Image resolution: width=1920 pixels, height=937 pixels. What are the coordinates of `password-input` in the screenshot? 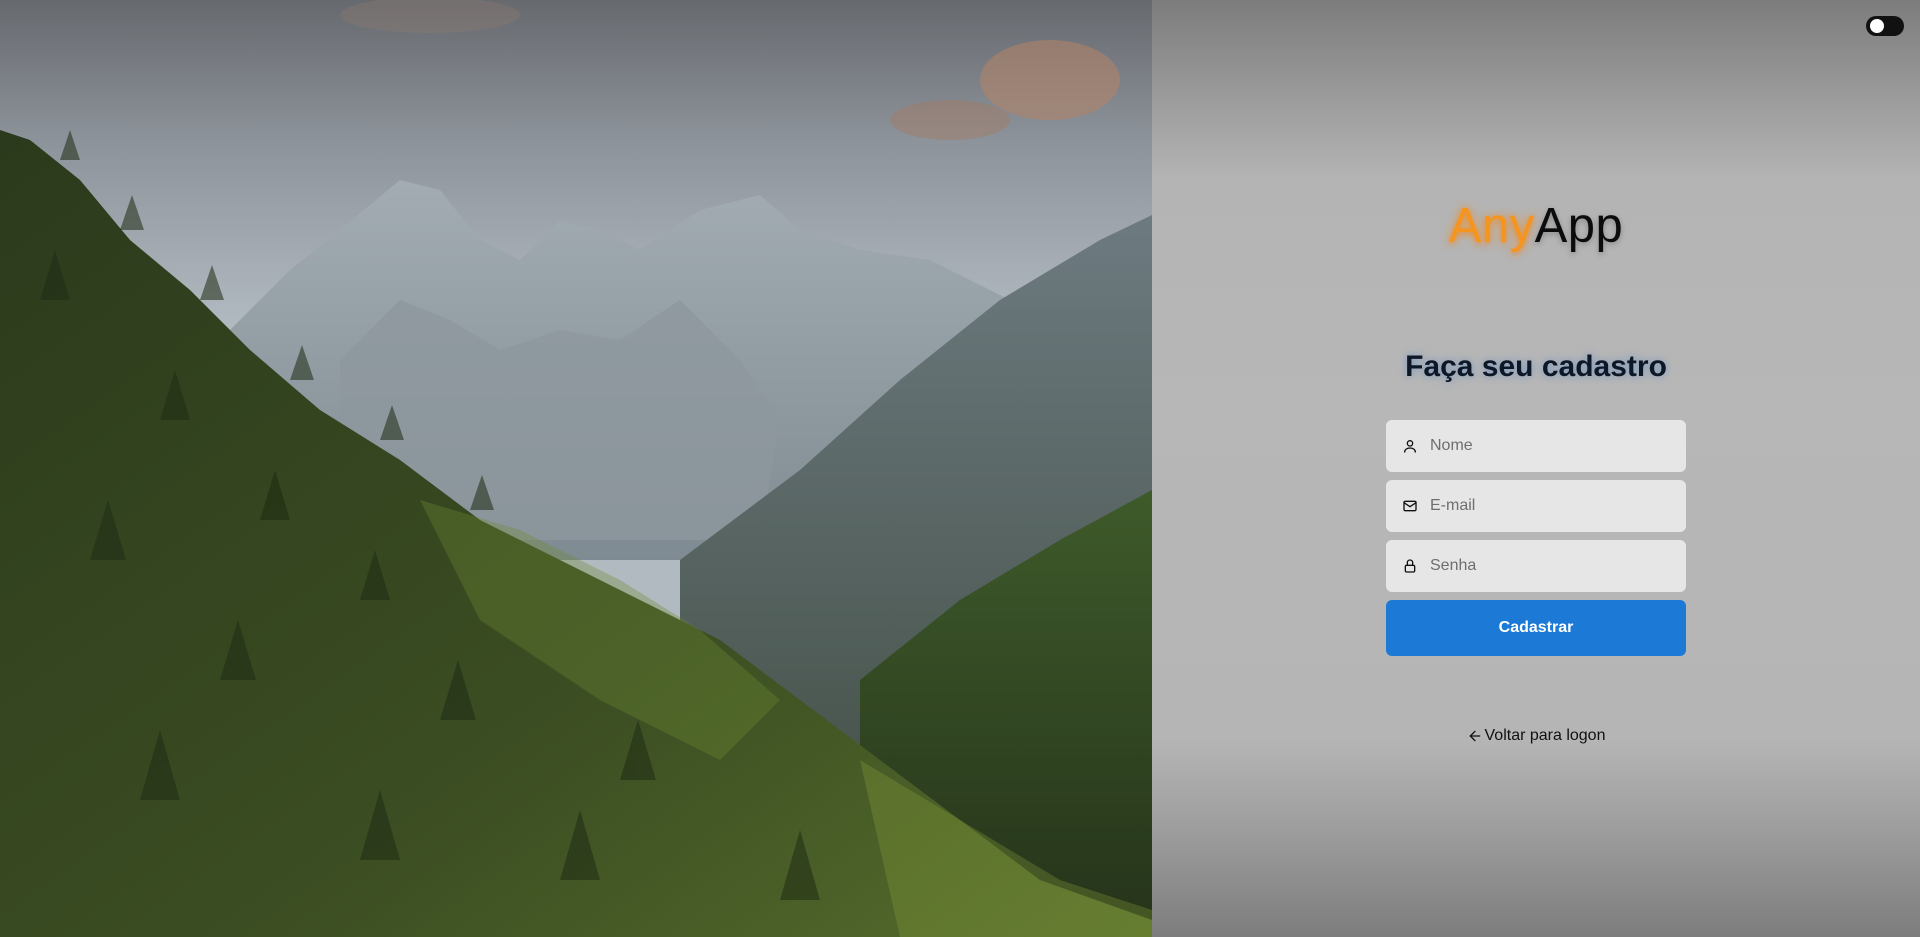 It's located at (1557, 566).